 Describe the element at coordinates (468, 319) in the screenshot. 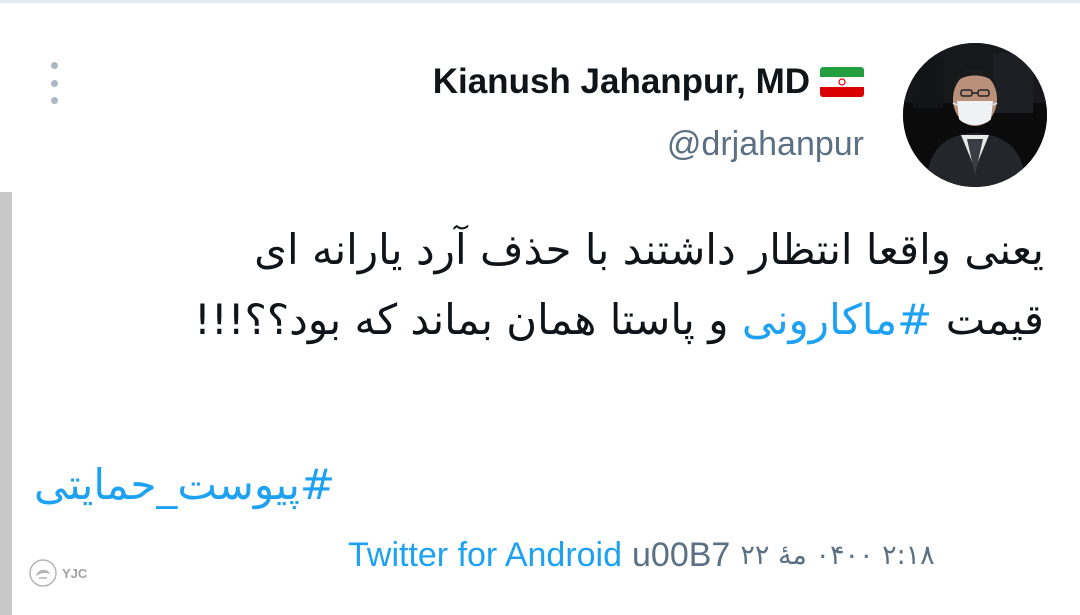

I see `tweet-text-segment: و پاستا همان بماند که بود؟؟!!!` at that location.